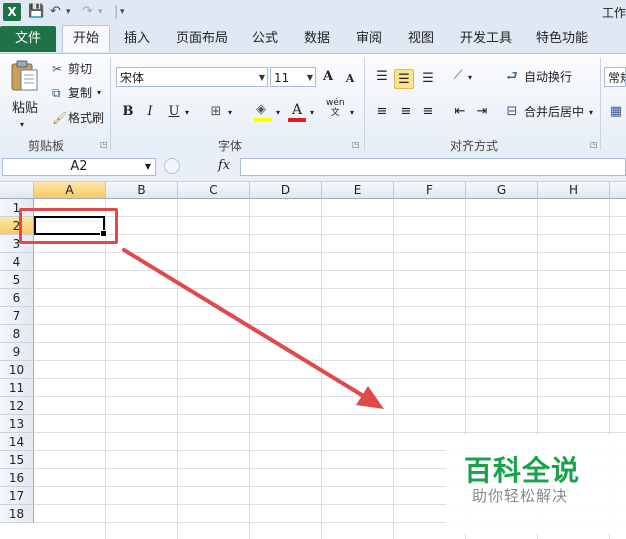 The width and height of the screenshot is (626, 539). I want to click on align-center-icon: ≡, so click(406, 112).